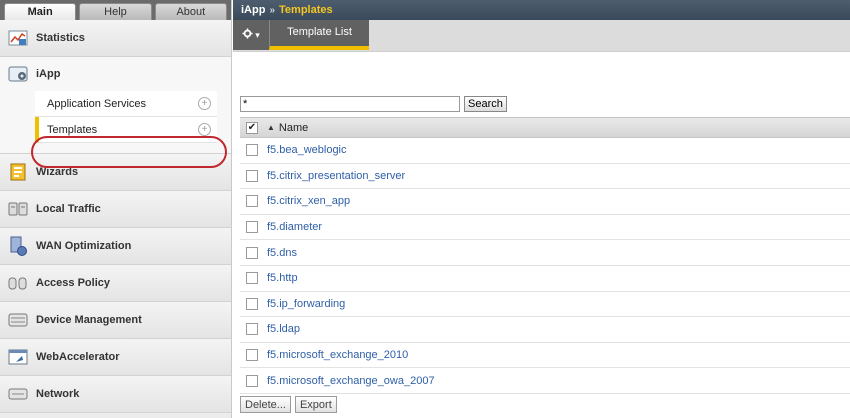  What do you see at coordinates (253, 10) in the screenshot?
I see `breadcrumb-root: iApp` at bounding box center [253, 10].